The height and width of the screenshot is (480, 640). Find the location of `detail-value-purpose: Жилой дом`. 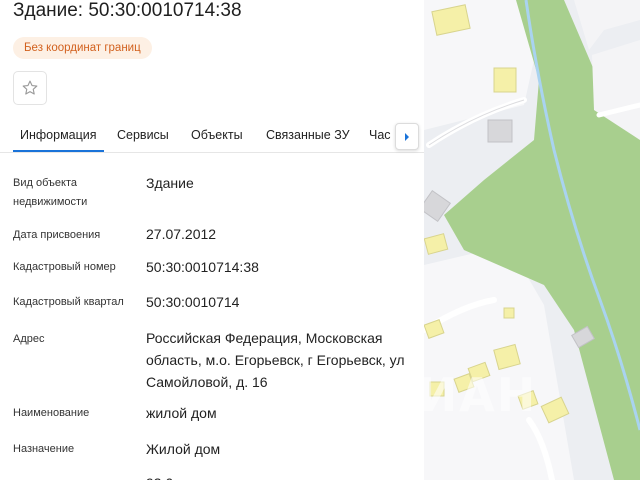

detail-value-purpose: Жилой дом is located at coordinates (183, 449).